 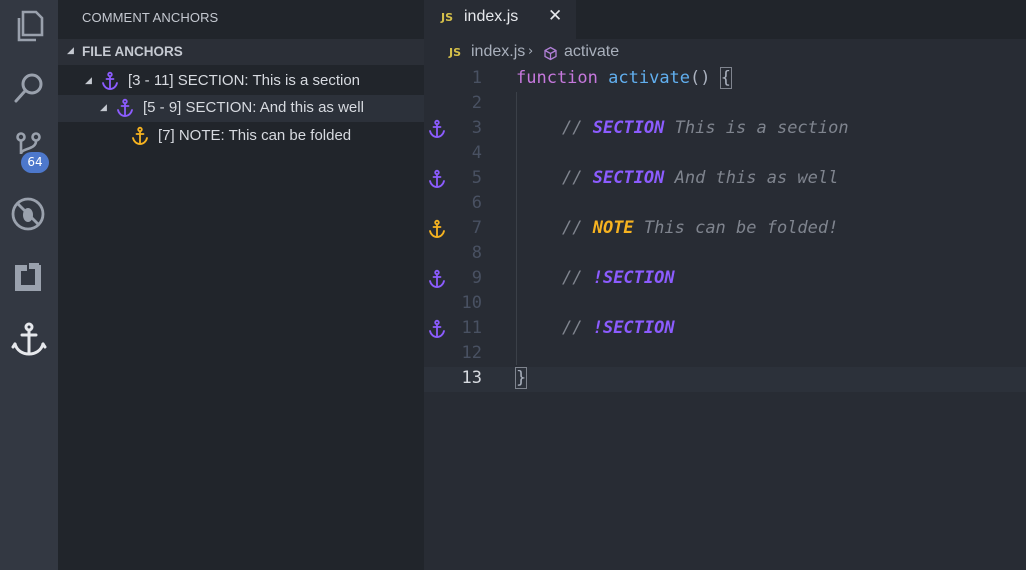 I want to click on code-text: function activate() {, so click(x=624, y=78).